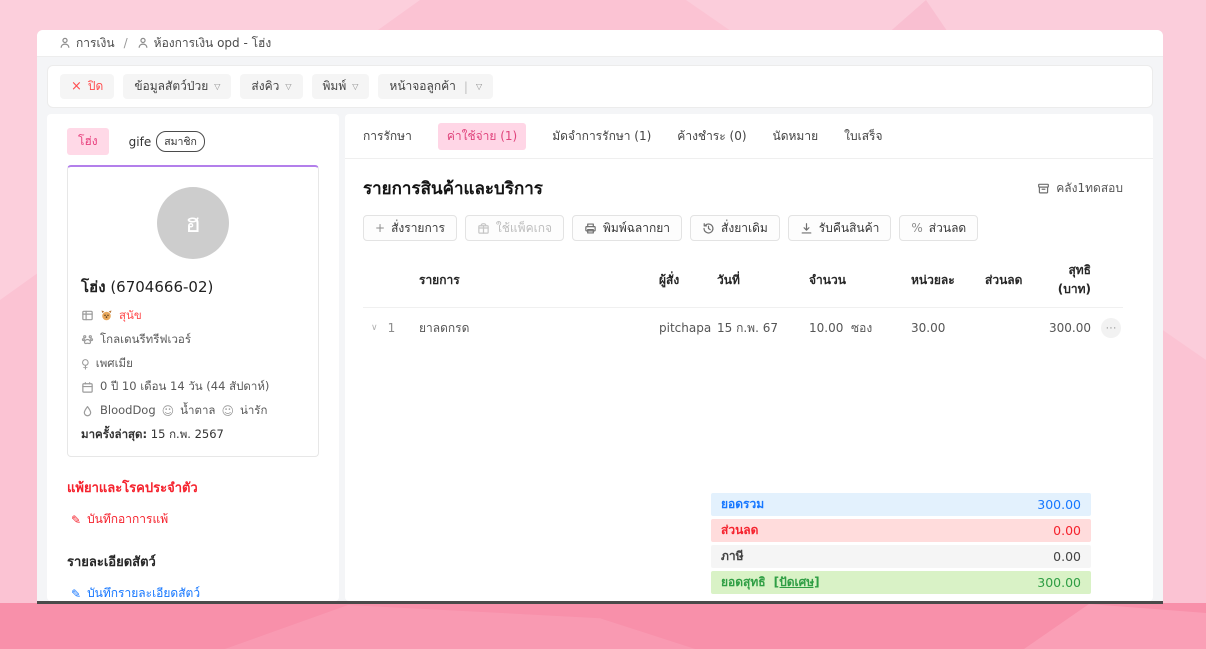  I want to click on sidebar-tabs: โฮ่ง gife สมาชิก, so click(193, 141).